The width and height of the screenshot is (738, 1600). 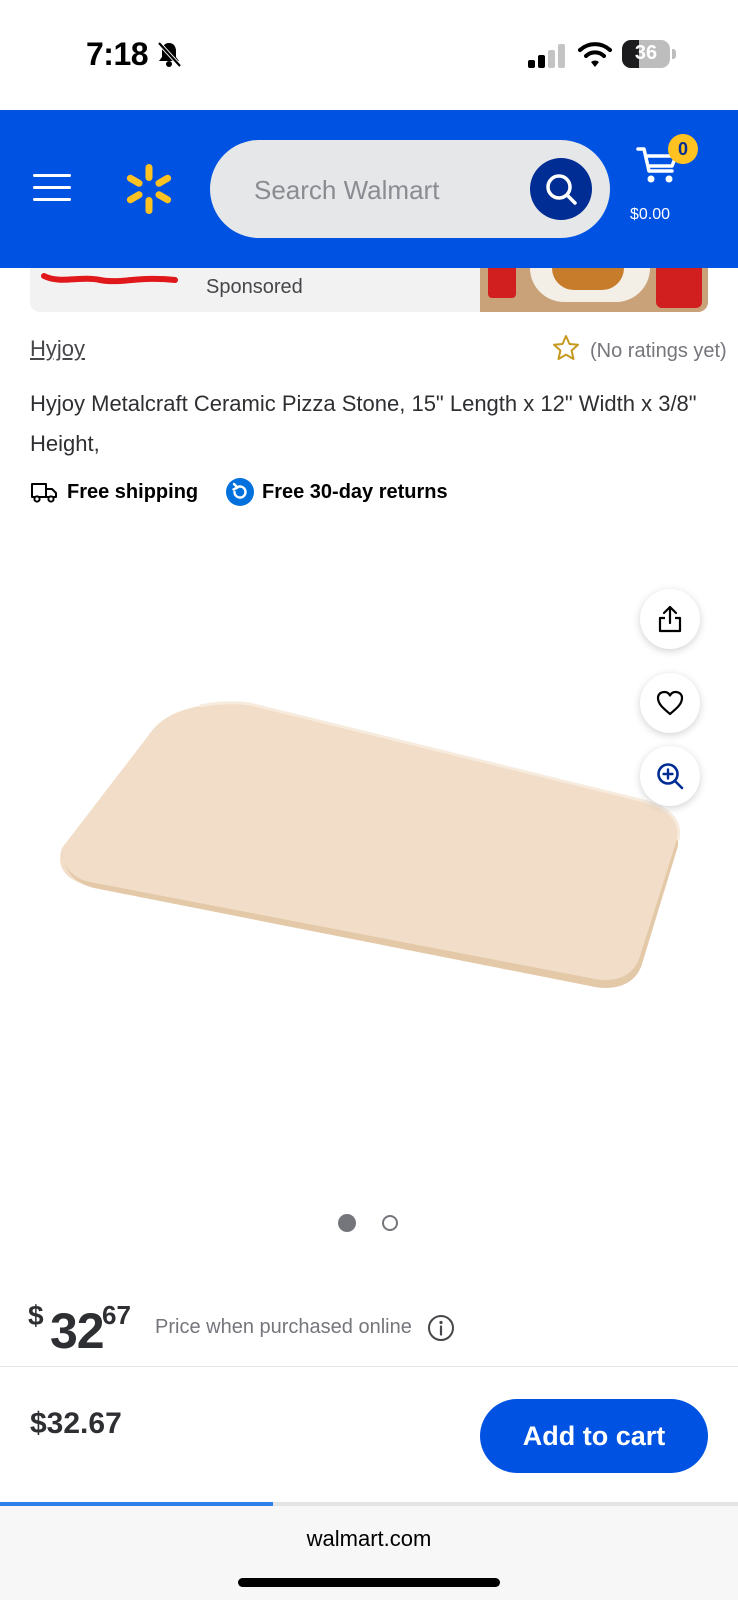 What do you see at coordinates (658, 351) in the screenshot?
I see `rating-text: (No ratings yet)` at bounding box center [658, 351].